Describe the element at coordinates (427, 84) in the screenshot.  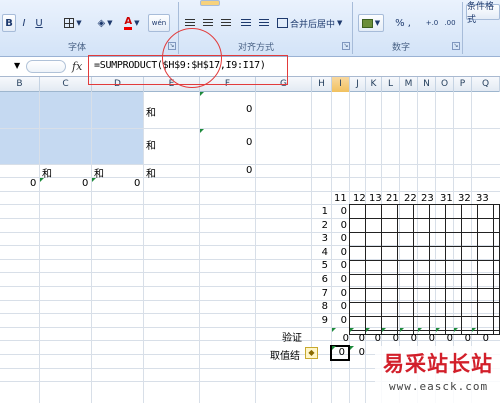
I see `column-header-n: N` at that location.